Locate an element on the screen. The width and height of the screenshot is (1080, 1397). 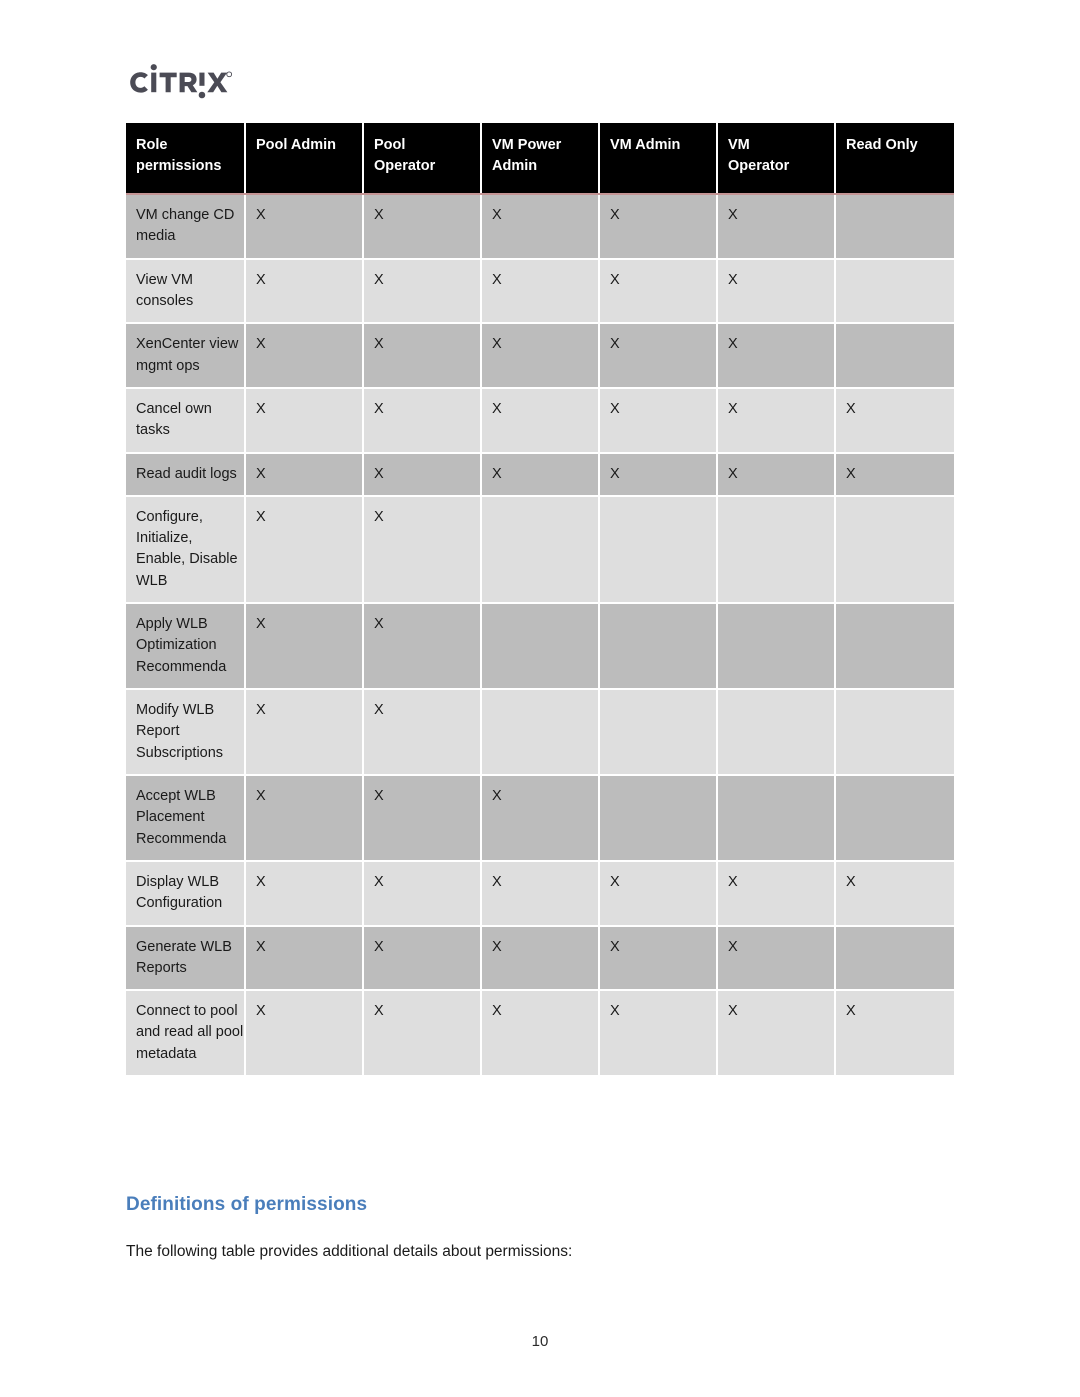
table-row: VM change CD media X X X X X is located at coordinates (540, 227).